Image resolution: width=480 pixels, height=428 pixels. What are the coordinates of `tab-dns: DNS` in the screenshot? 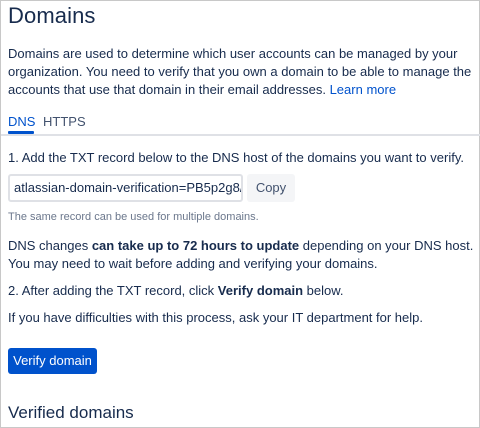 It's located at (21, 121).